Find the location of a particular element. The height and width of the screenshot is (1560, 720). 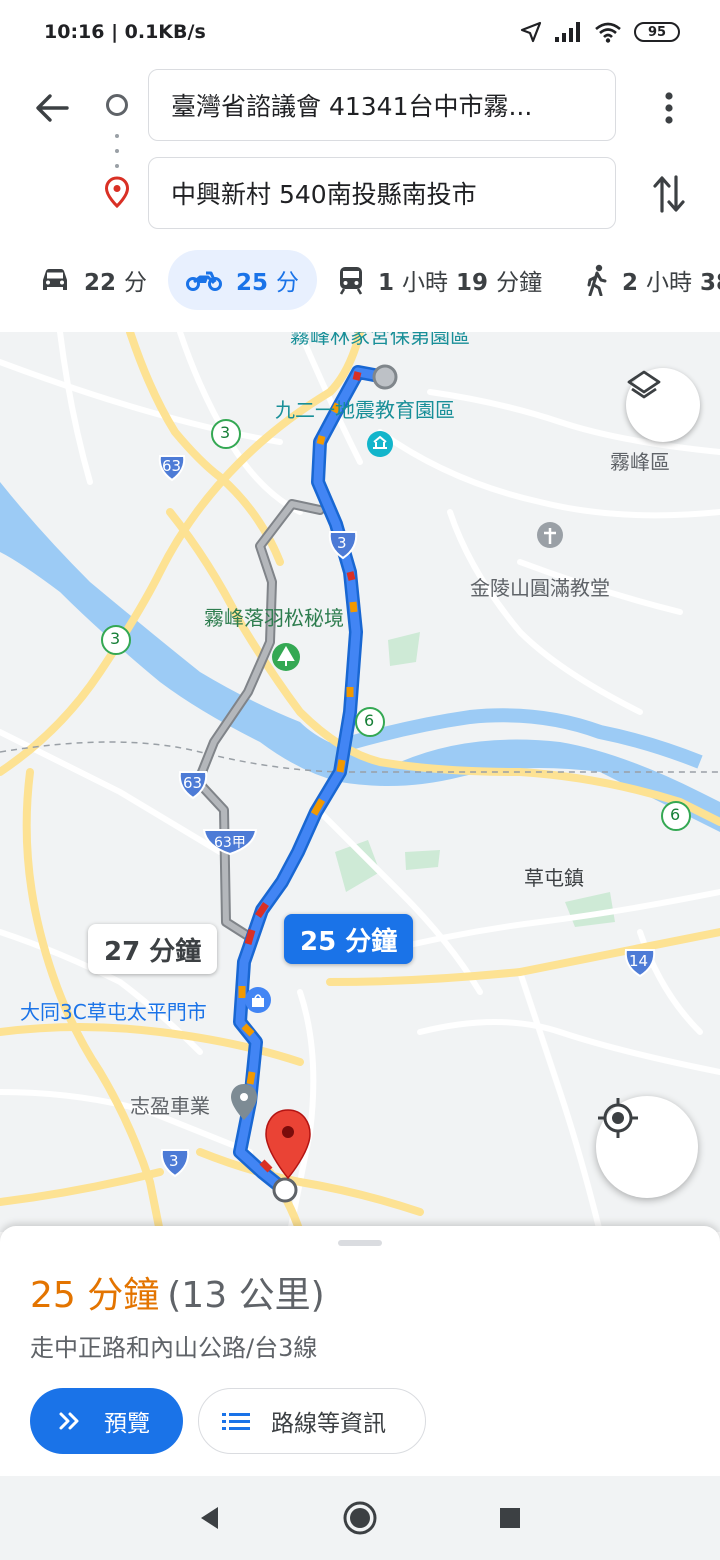

walk-icon is located at coordinates (597, 280).